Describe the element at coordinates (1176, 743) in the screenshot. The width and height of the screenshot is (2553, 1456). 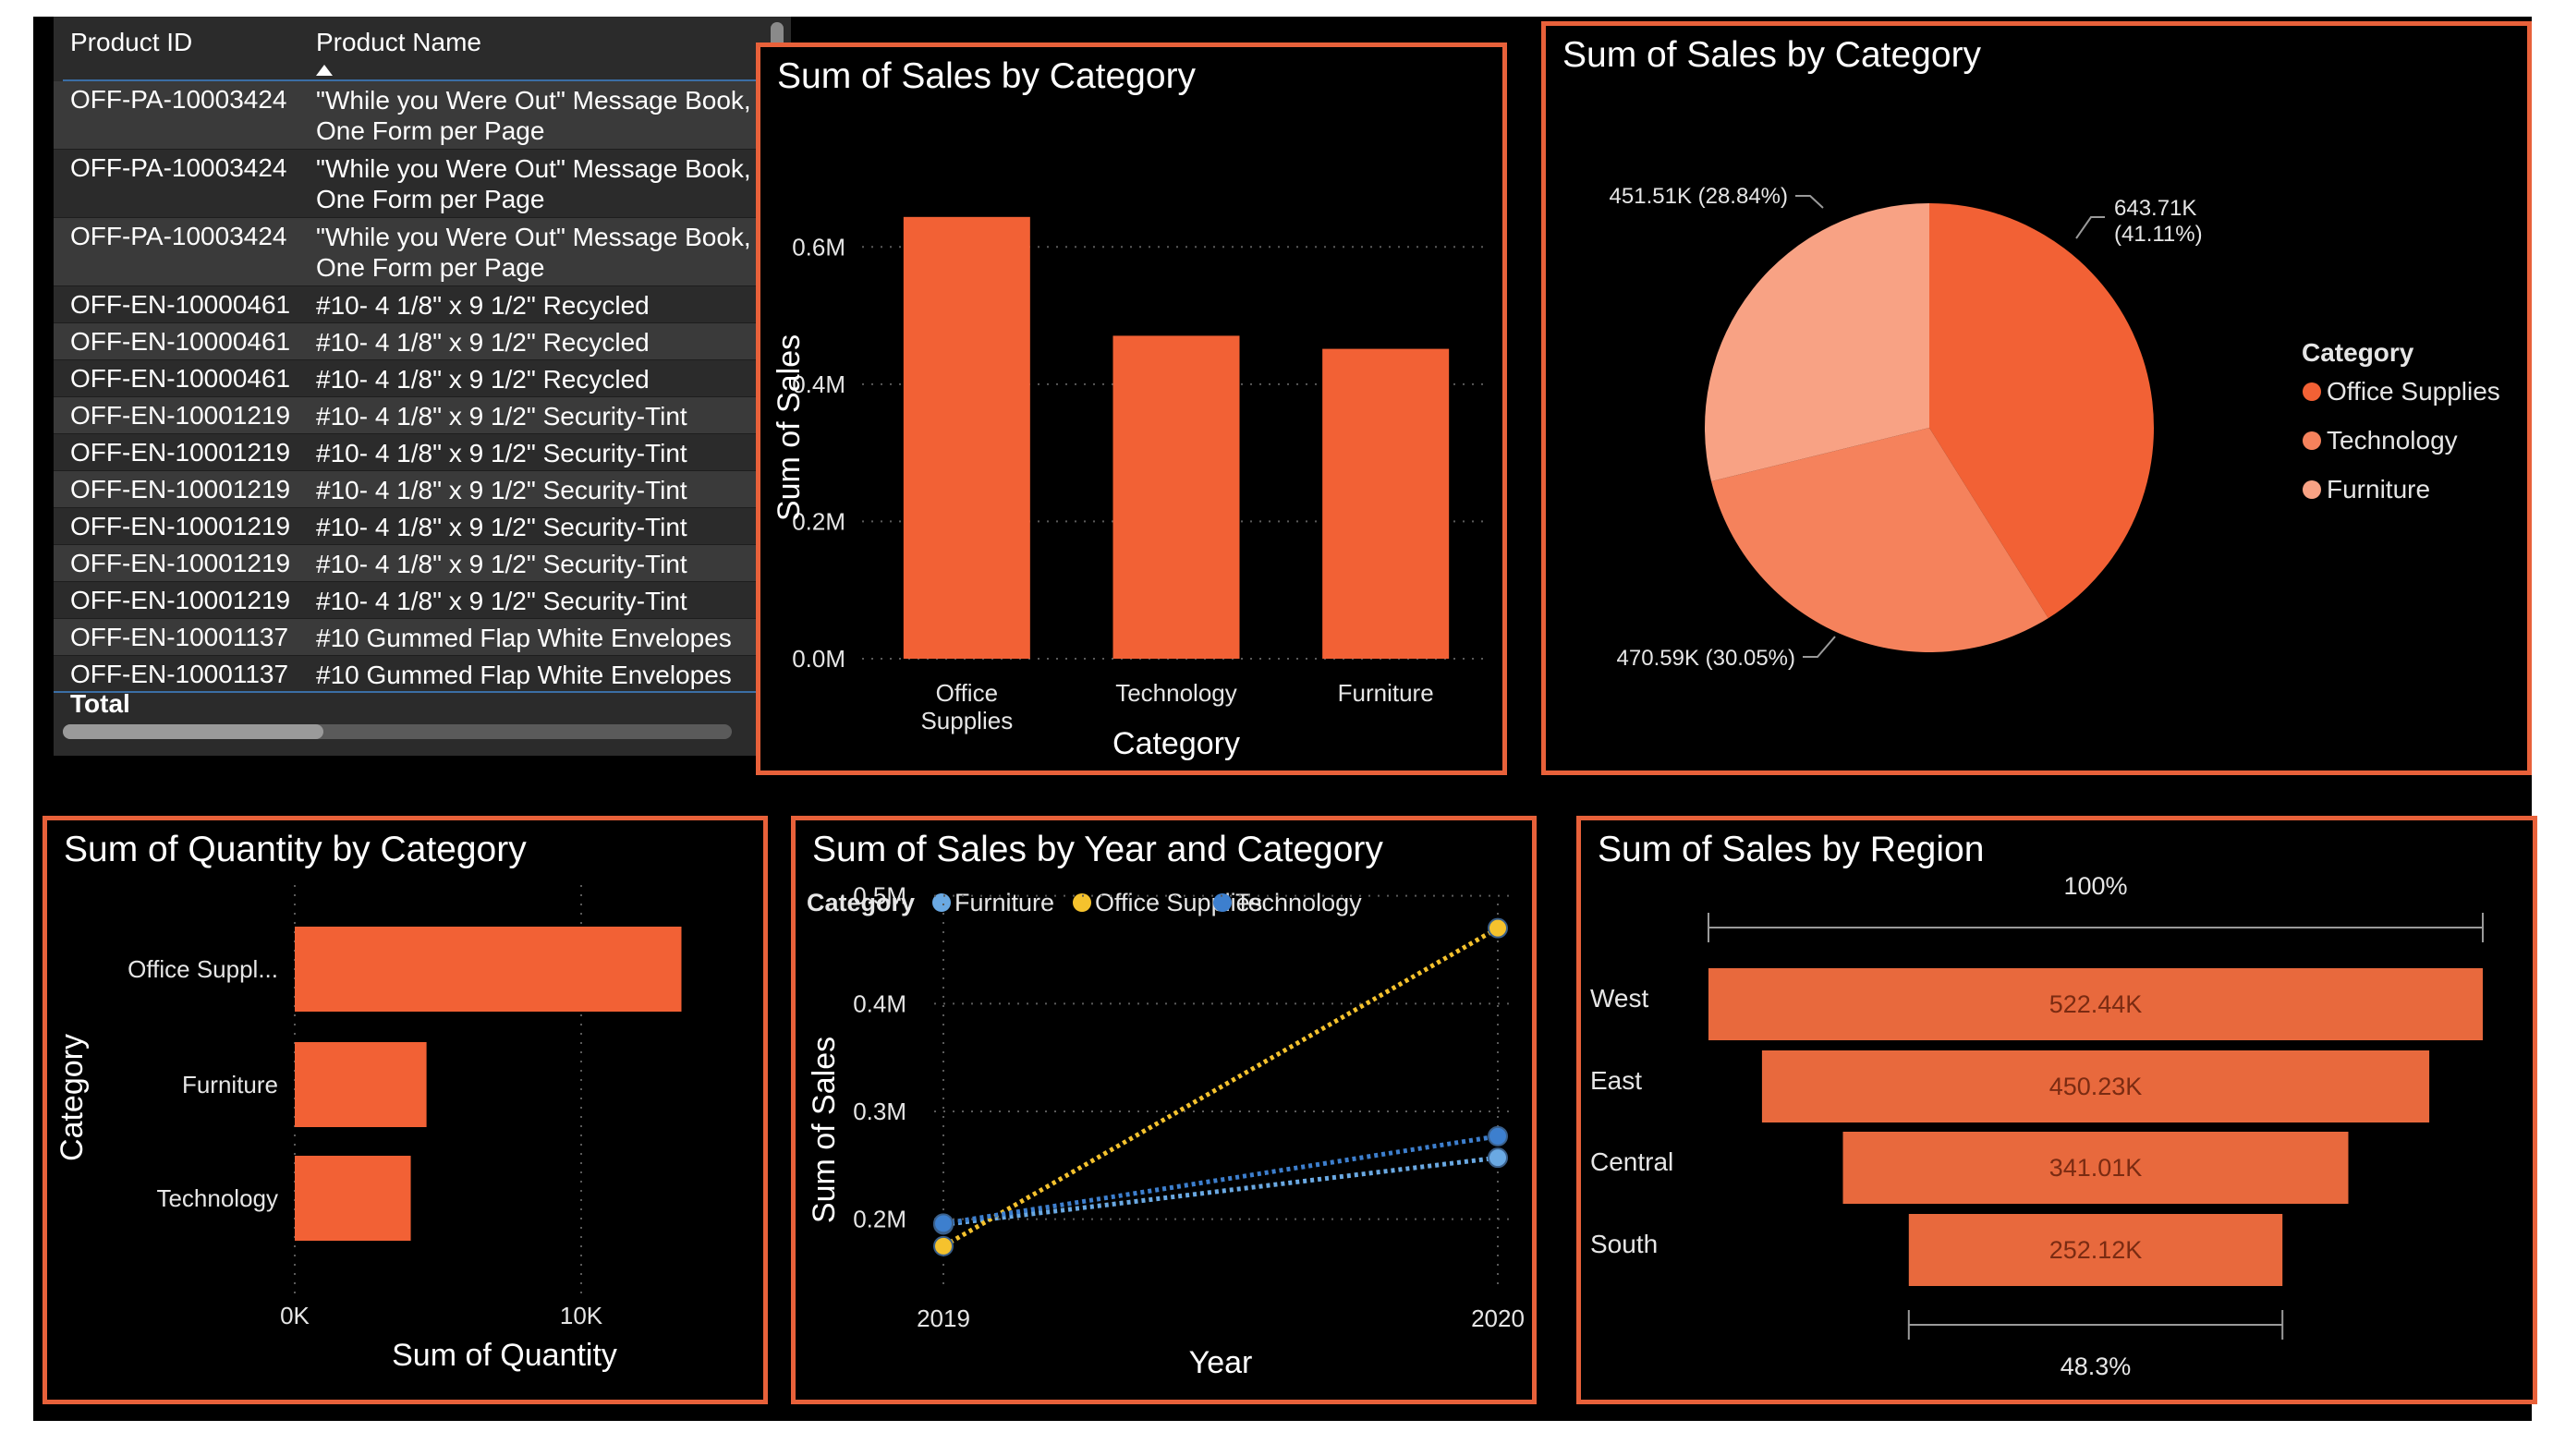
I see `x-axis-title: Category` at that location.